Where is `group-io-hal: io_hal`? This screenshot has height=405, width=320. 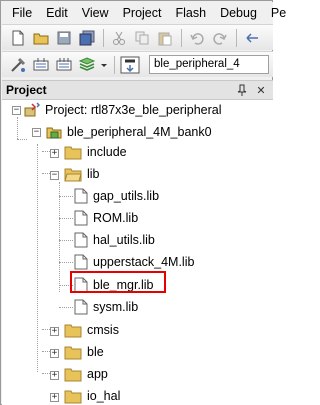 group-io-hal: io_hal is located at coordinates (92, 396).